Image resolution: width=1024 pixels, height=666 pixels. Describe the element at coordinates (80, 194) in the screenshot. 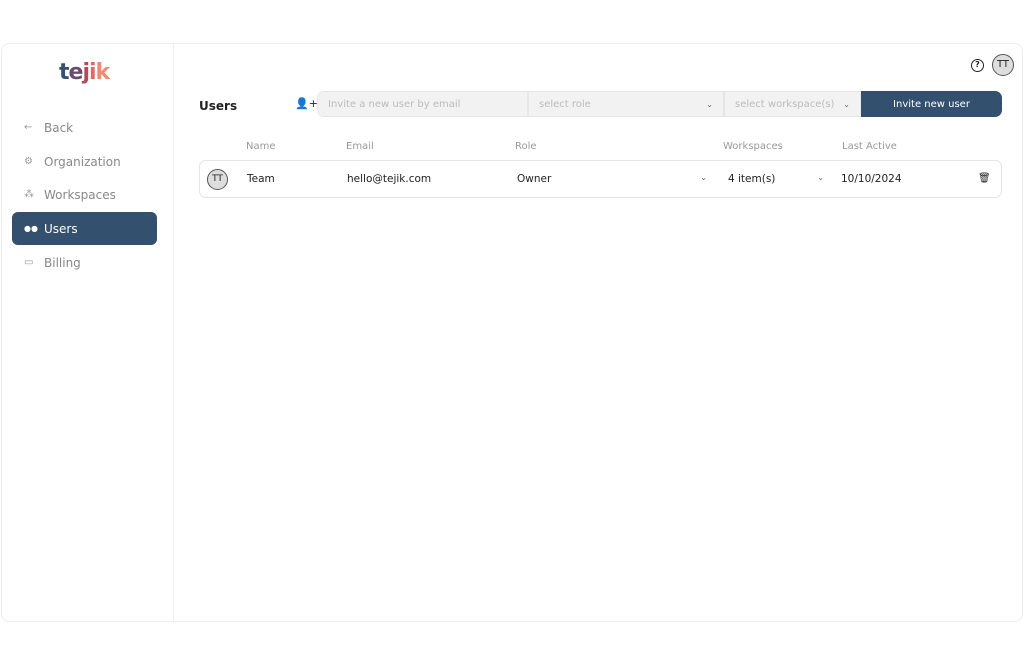

I see `sidebar-item-label: Workspaces` at that location.